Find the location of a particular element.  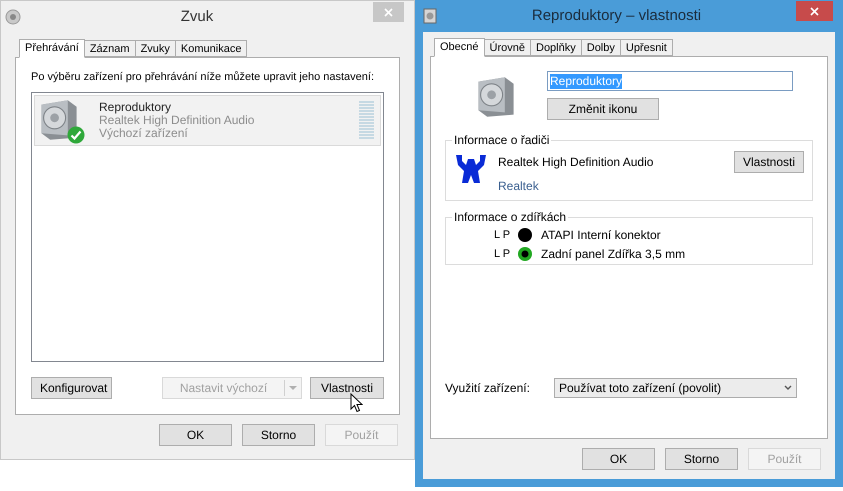

tab: Úrovně is located at coordinates (507, 47).